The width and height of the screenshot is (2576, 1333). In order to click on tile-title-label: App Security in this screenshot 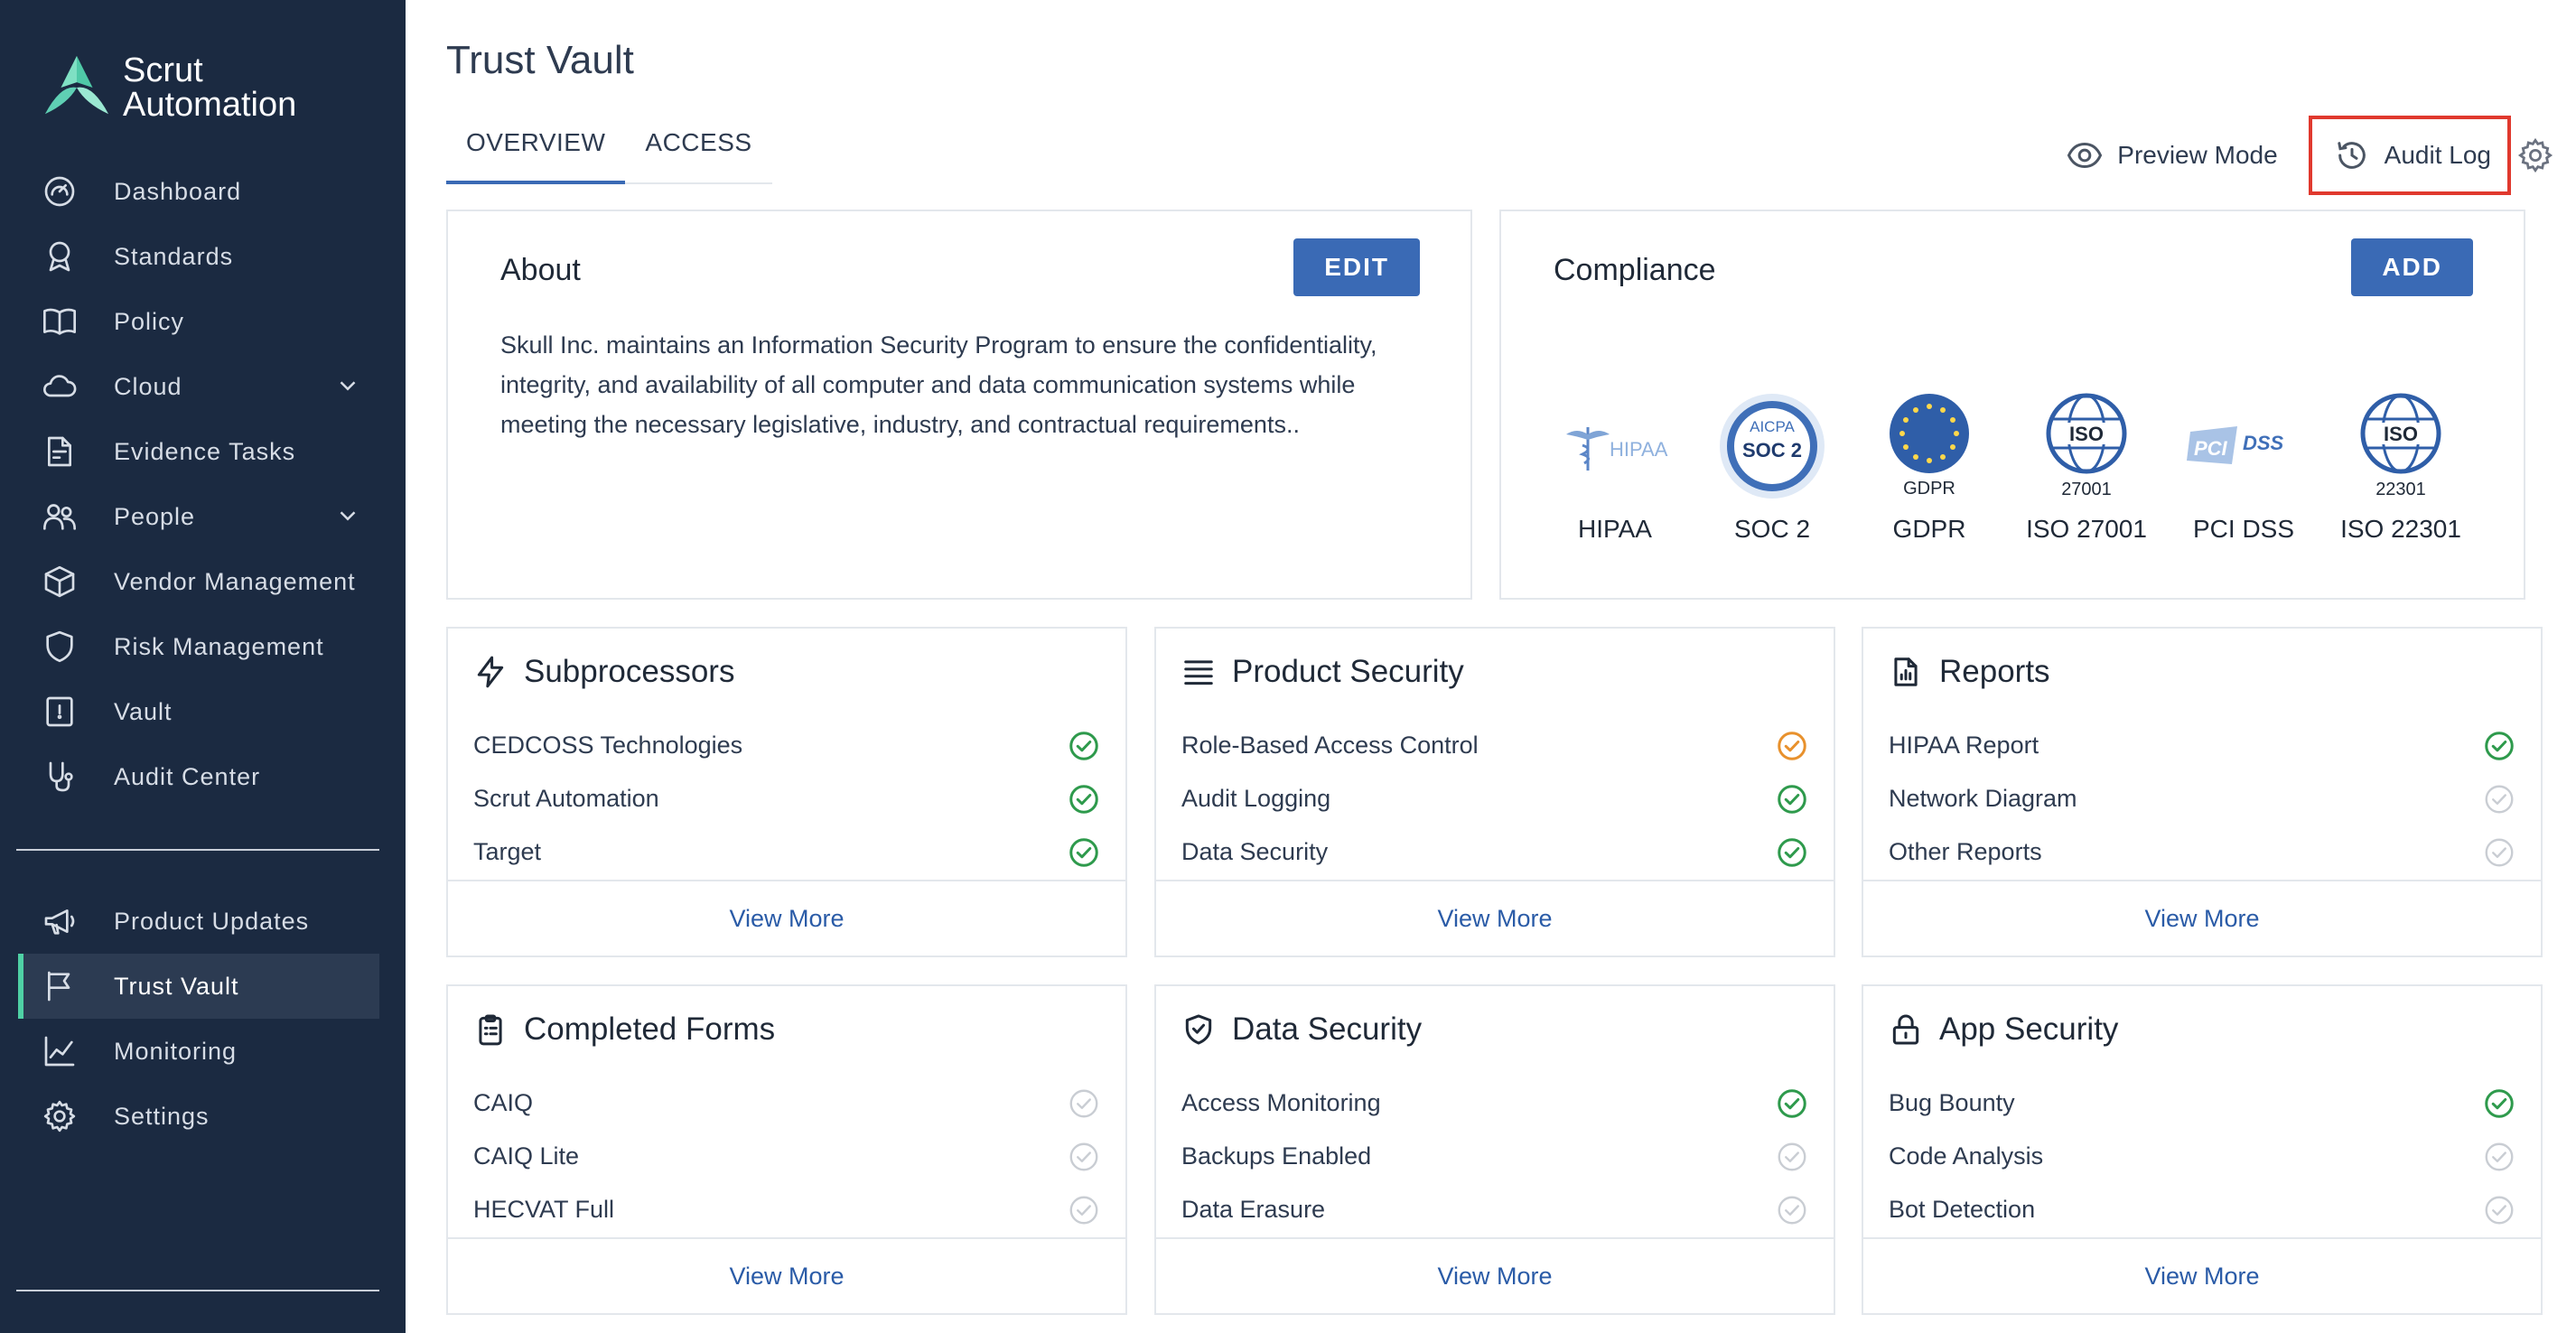, I will do `click(2029, 1029)`.